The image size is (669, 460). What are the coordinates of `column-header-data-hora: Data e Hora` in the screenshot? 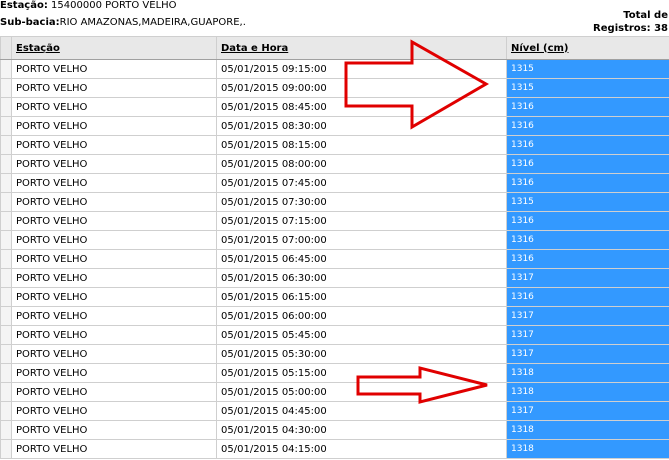 It's located at (361, 48).